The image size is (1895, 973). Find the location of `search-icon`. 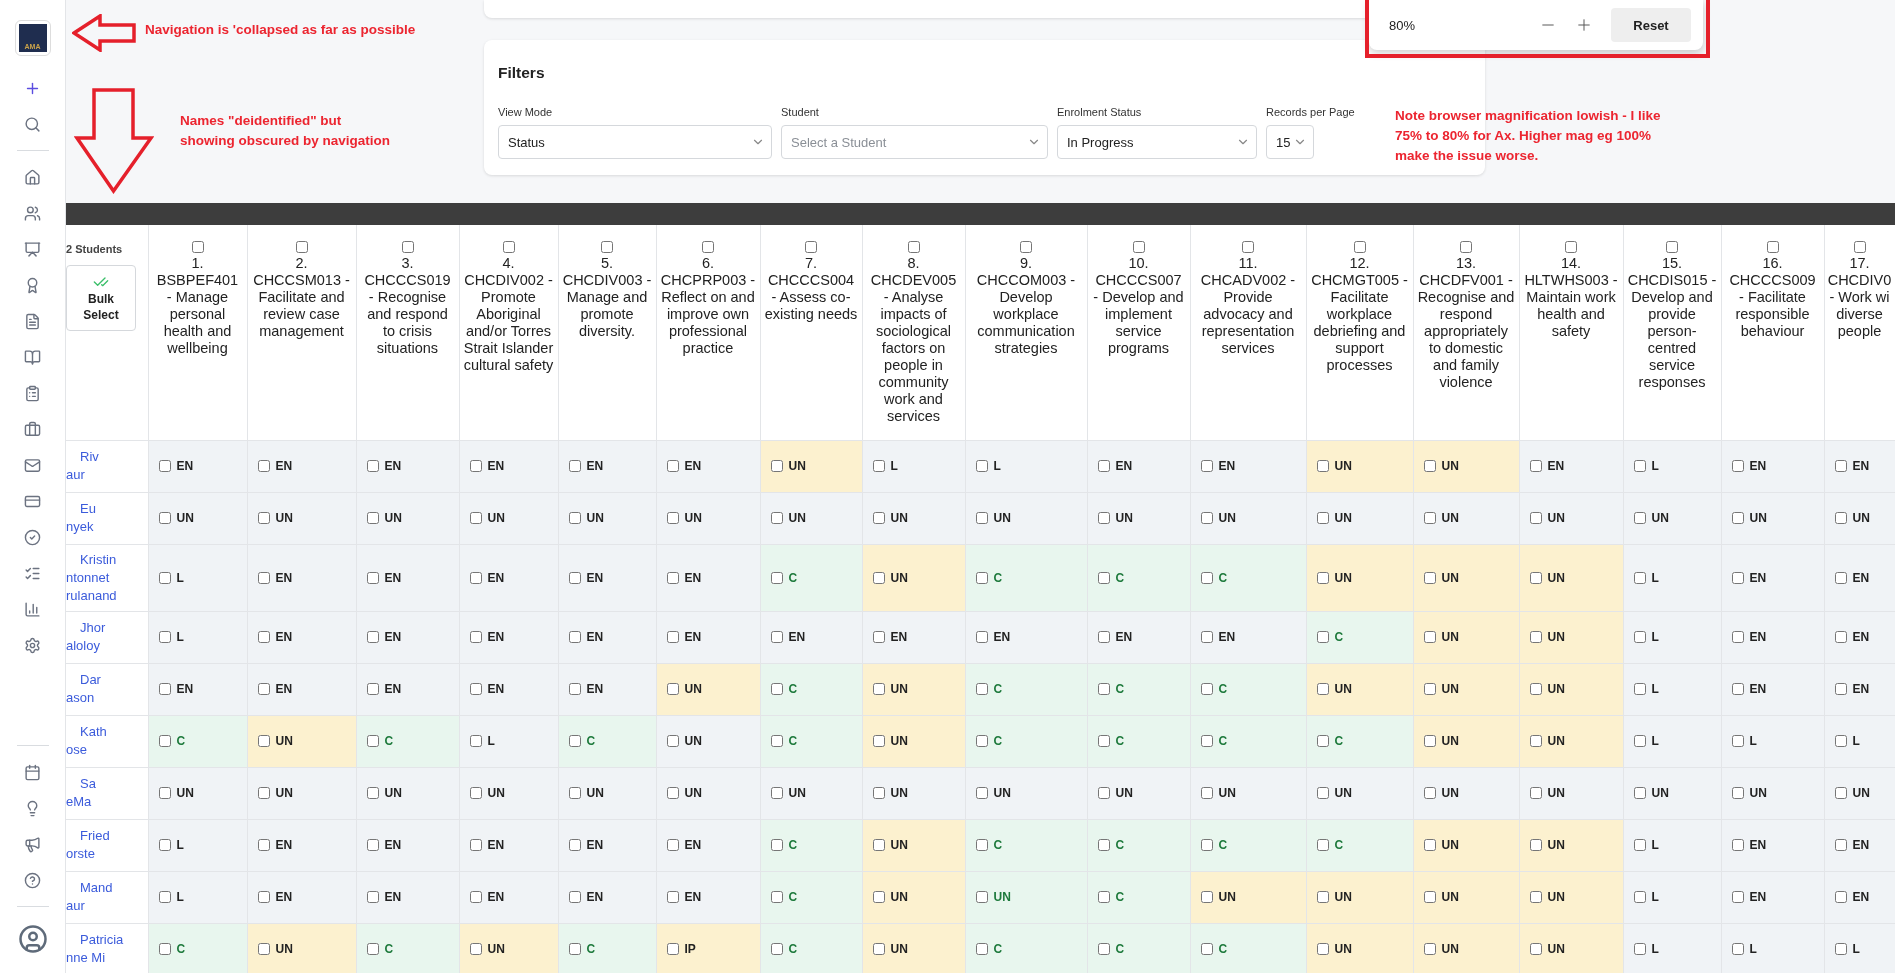

search-icon is located at coordinates (32, 124).